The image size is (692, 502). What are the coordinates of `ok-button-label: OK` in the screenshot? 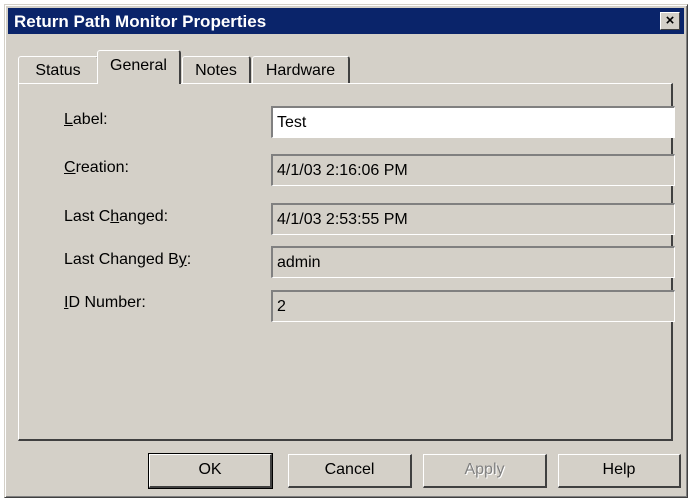 It's located at (210, 469).